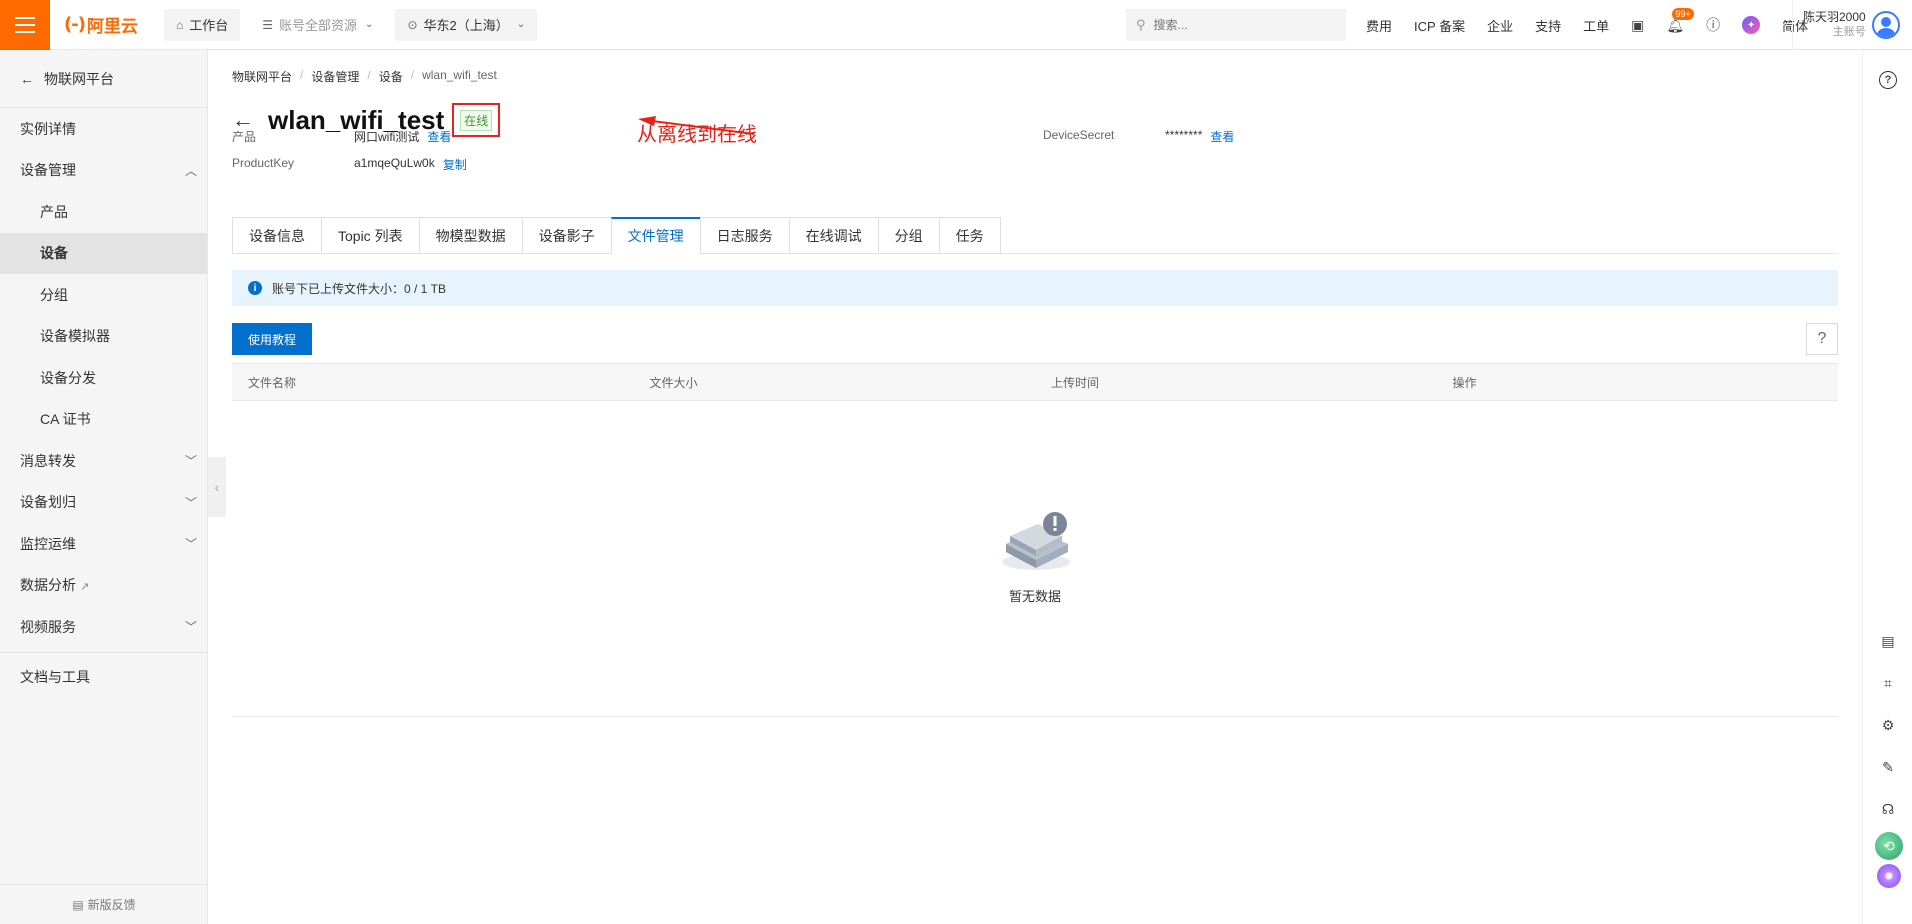 Image resolution: width=1912 pixels, height=924 pixels. I want to click on sidebar-item-ca-cert: CA 证书, so click(103, 420).